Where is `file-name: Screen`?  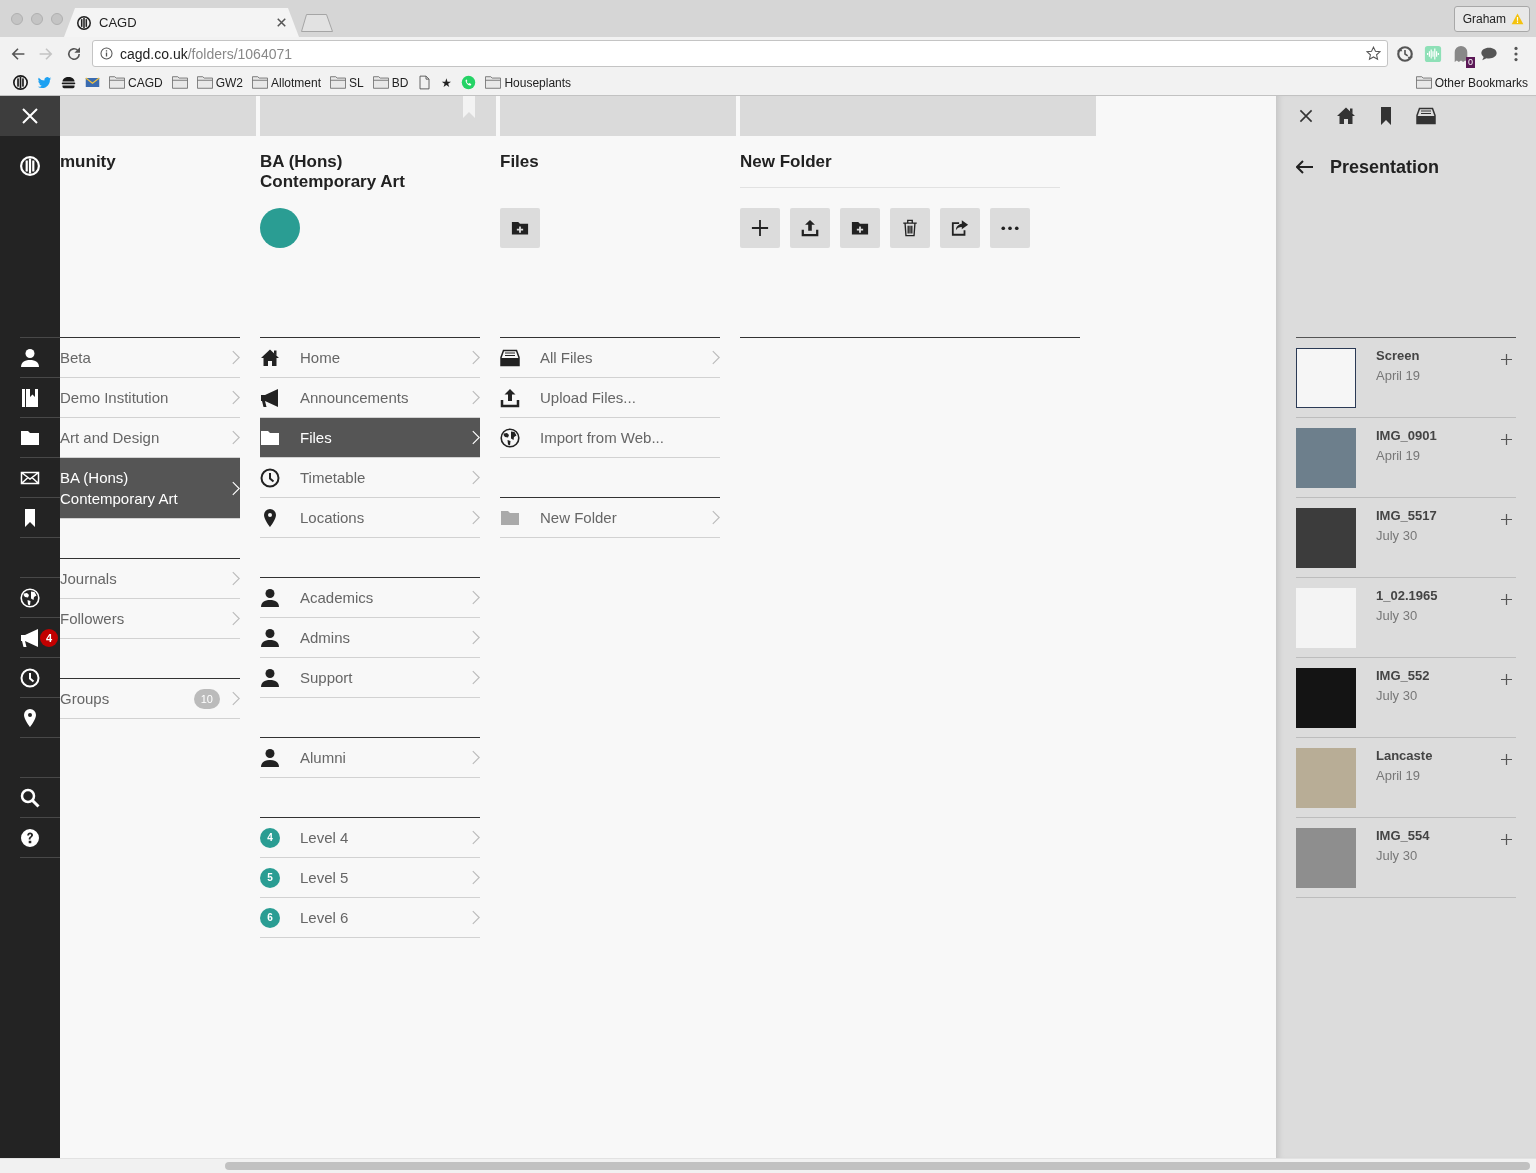 file-name: Screen is located at coordinates (1398, 356).